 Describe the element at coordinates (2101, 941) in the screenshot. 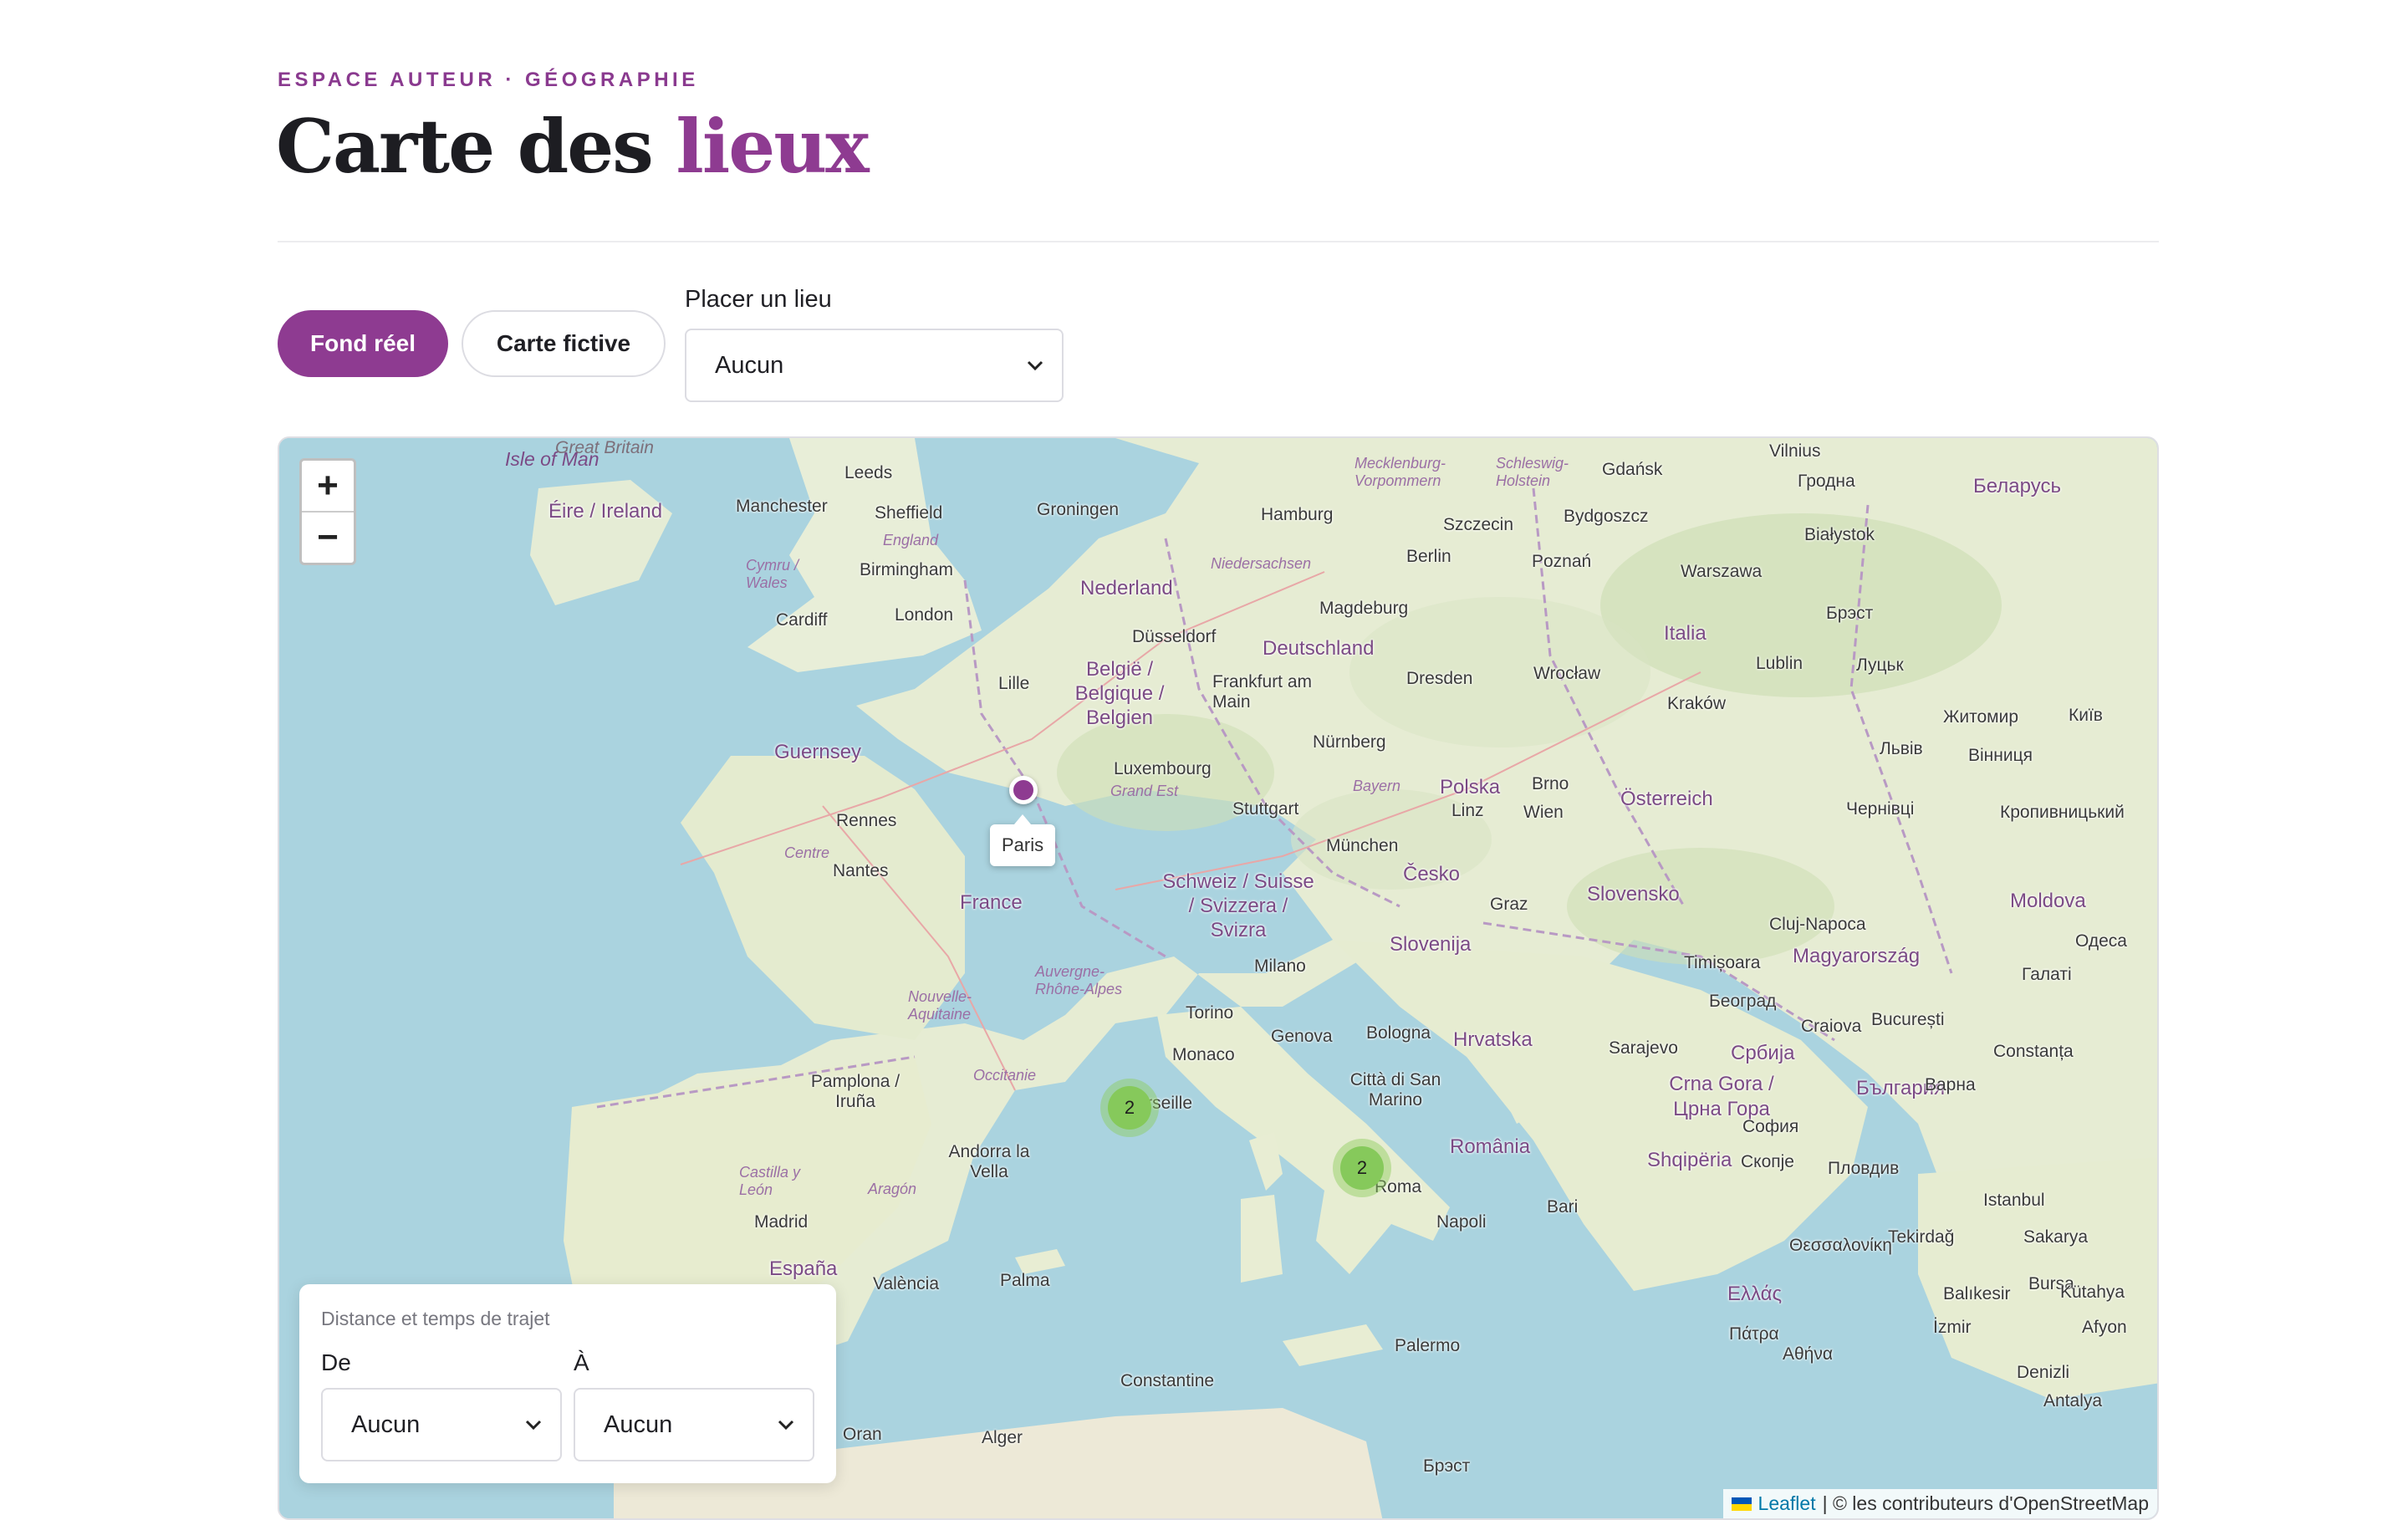

I see `city-label: Одеса` at that location.